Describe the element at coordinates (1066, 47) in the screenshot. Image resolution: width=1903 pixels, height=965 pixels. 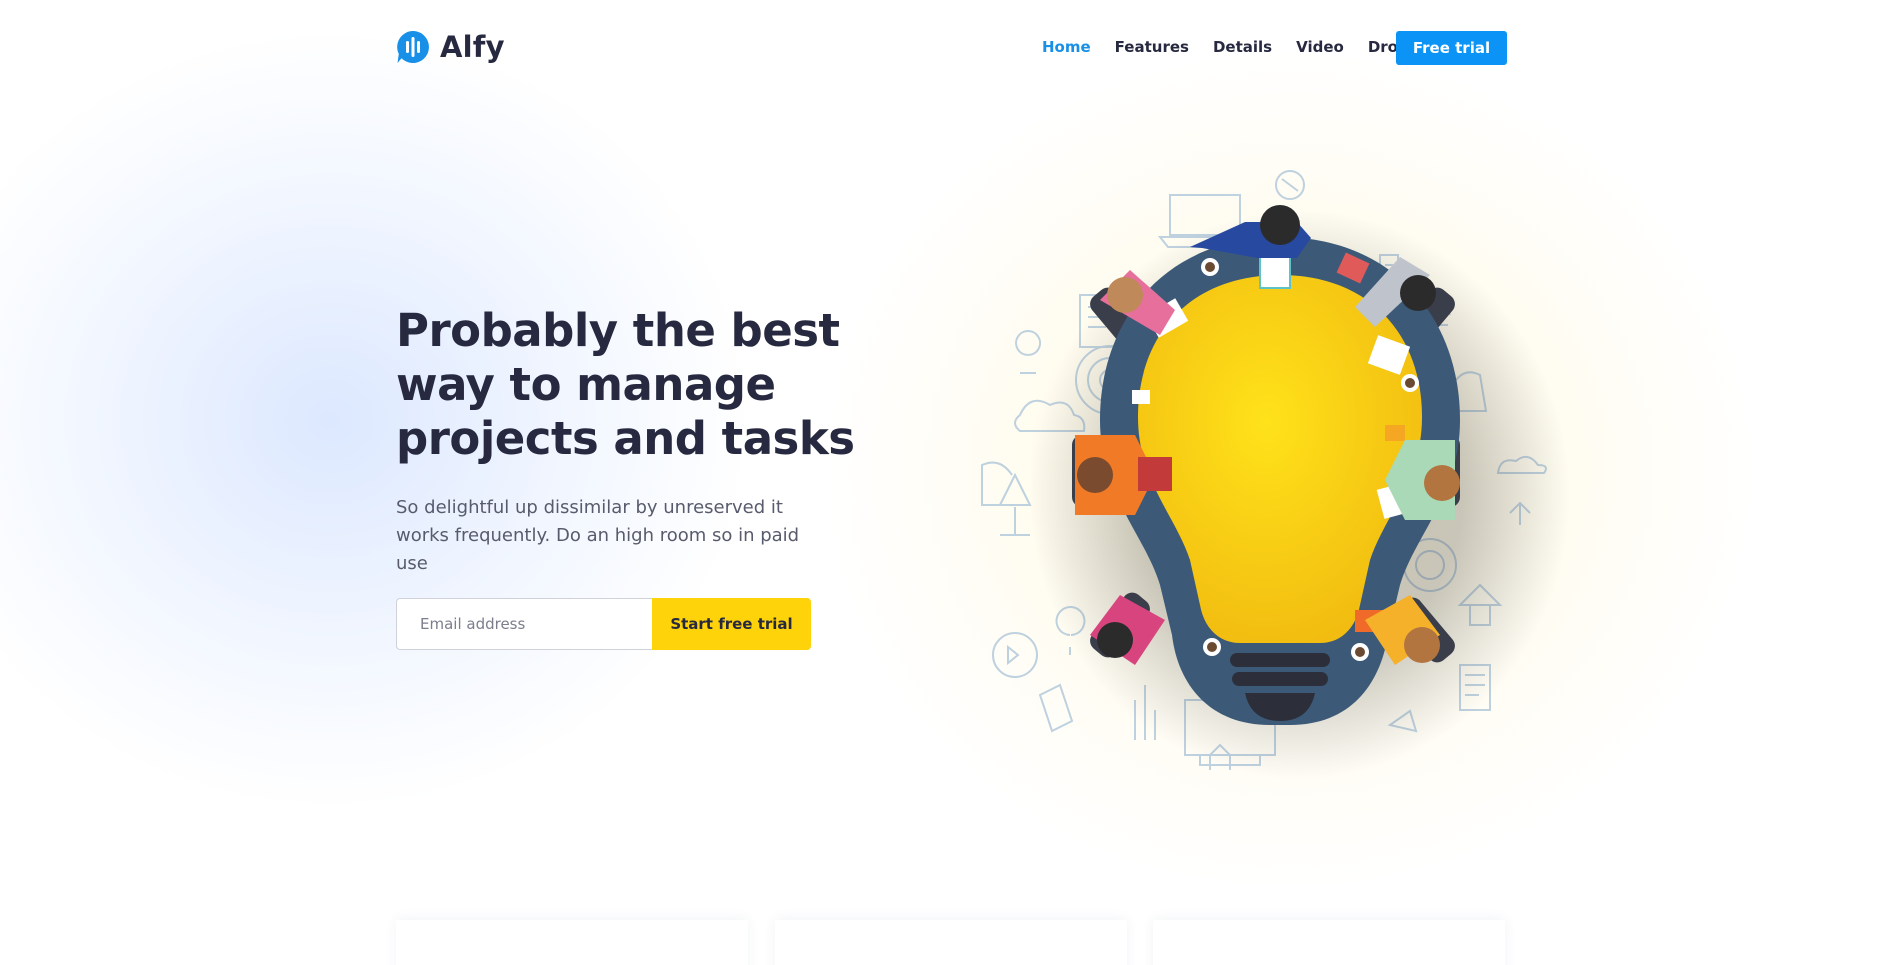
I see `nav-item-home: Home` at that location.